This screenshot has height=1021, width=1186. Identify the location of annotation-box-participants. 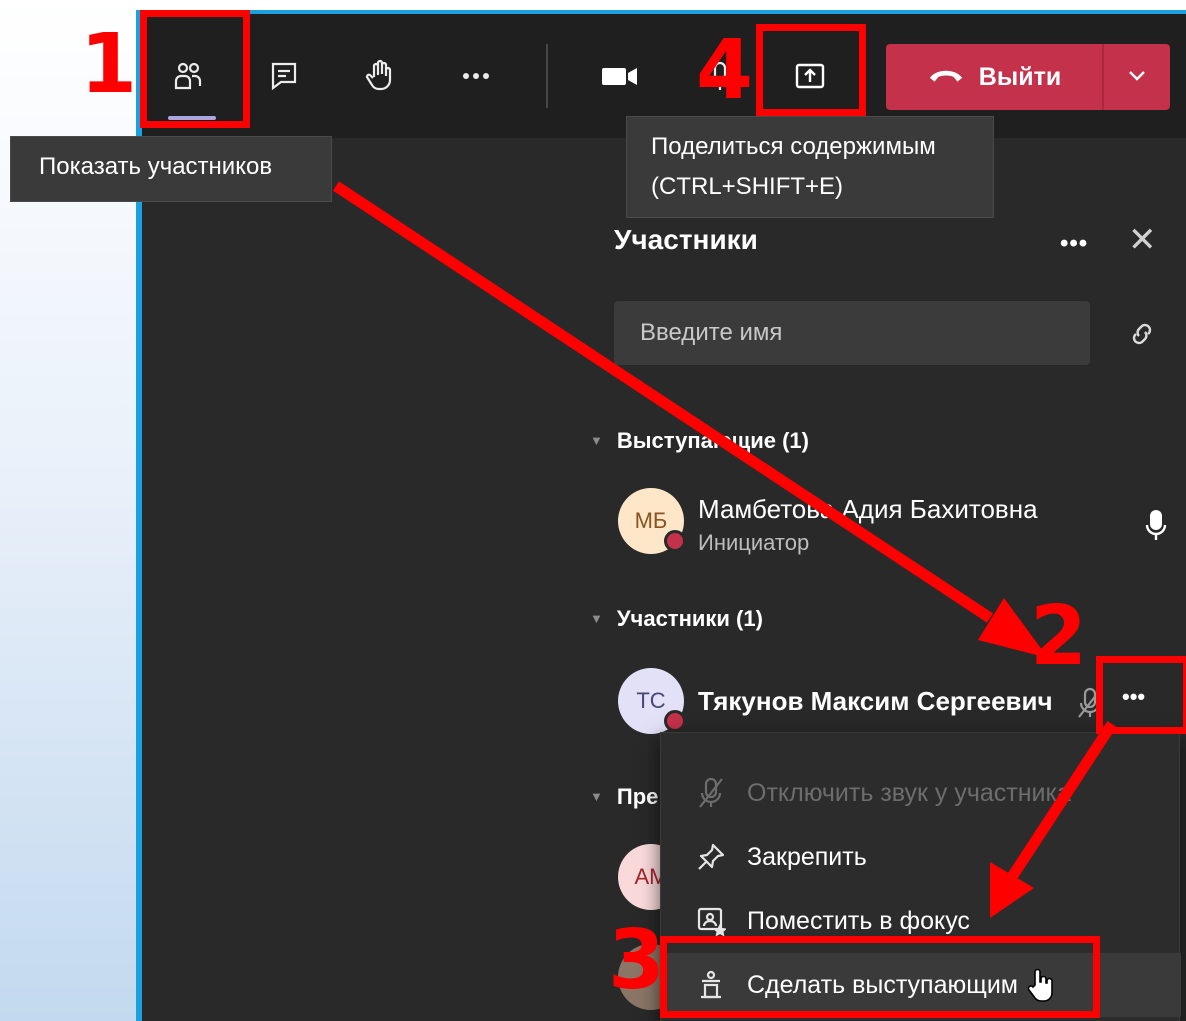
(195, 69).